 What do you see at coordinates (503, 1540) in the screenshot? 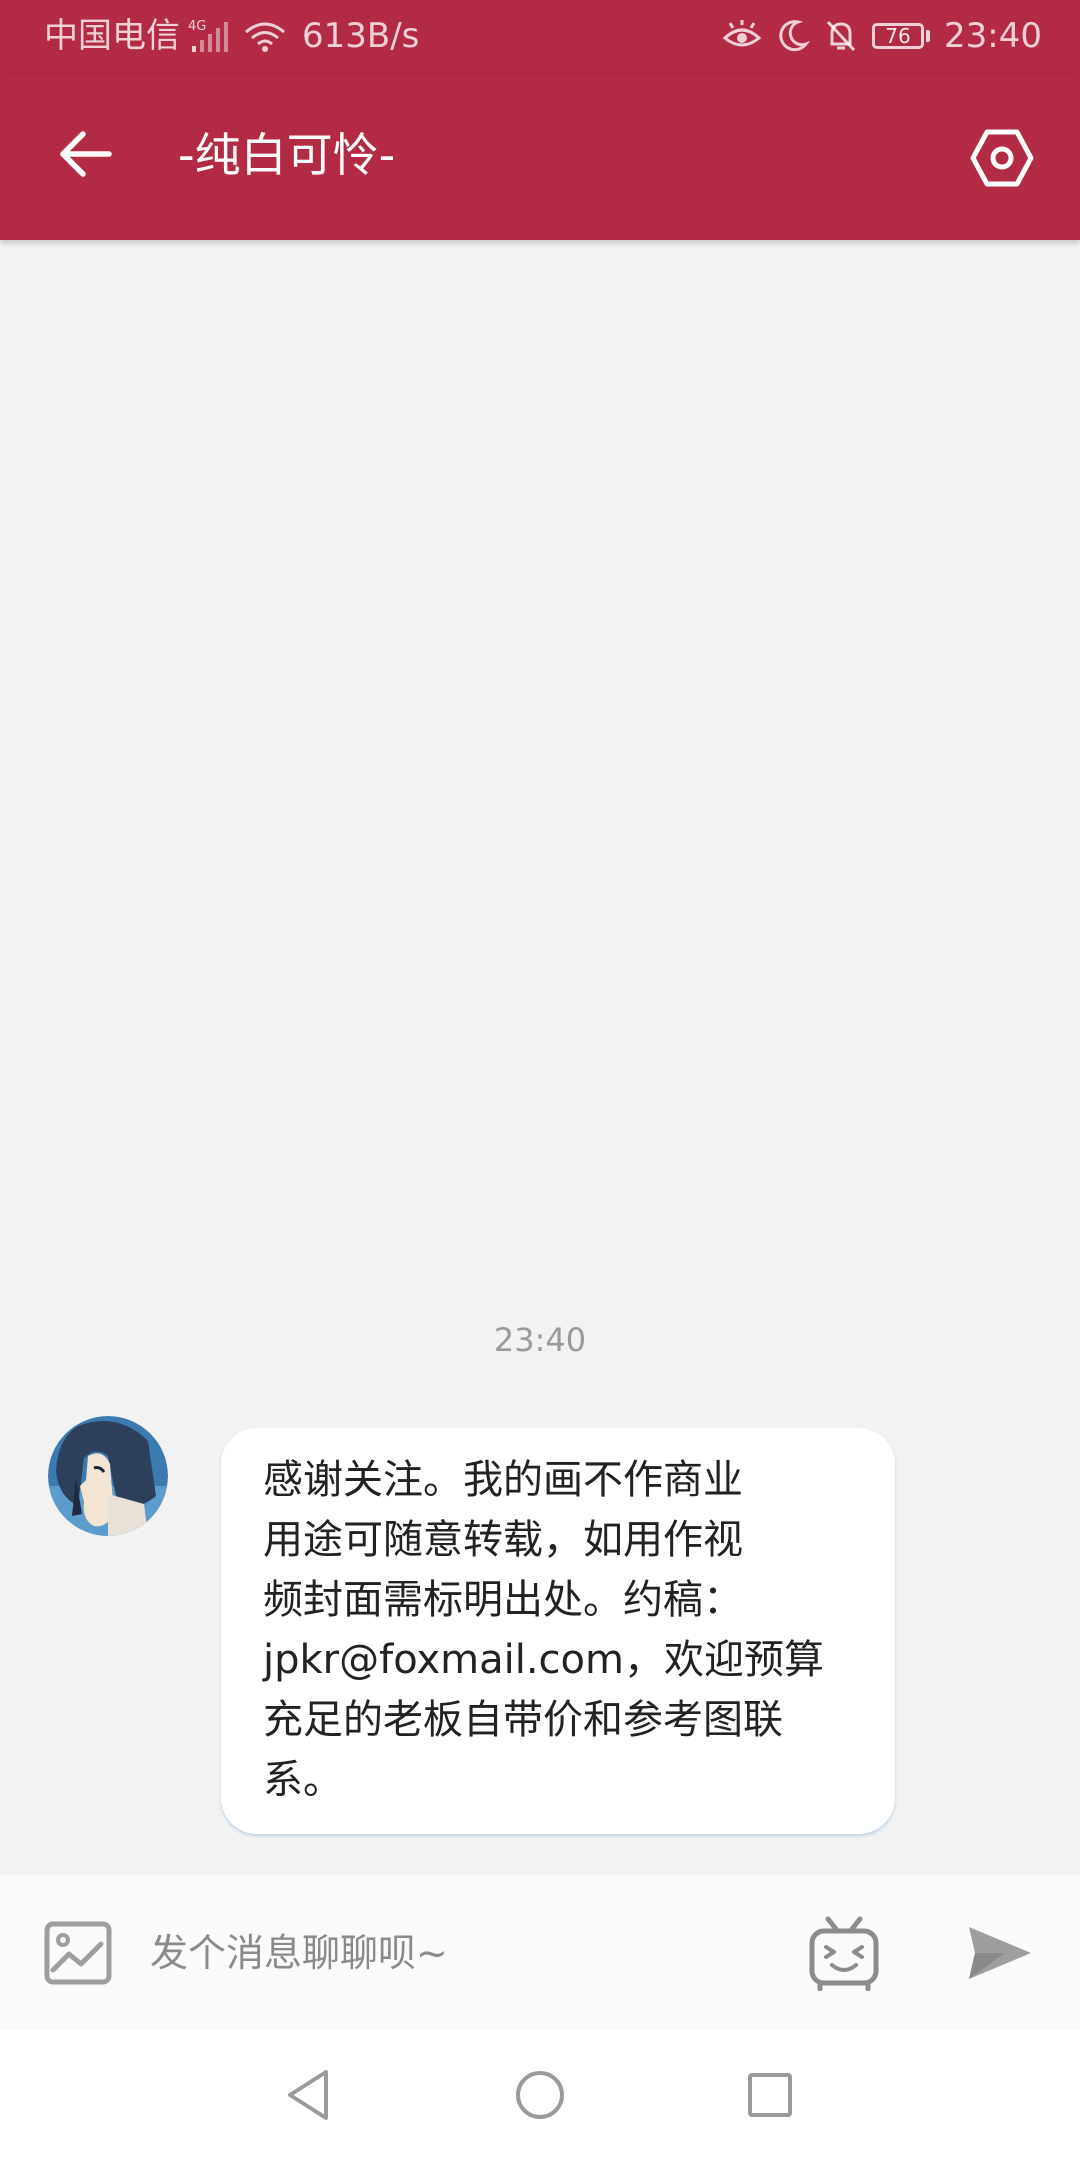
I see `message-line: 用途可随意转载，如用作视` at bounding box center [503, 1540].